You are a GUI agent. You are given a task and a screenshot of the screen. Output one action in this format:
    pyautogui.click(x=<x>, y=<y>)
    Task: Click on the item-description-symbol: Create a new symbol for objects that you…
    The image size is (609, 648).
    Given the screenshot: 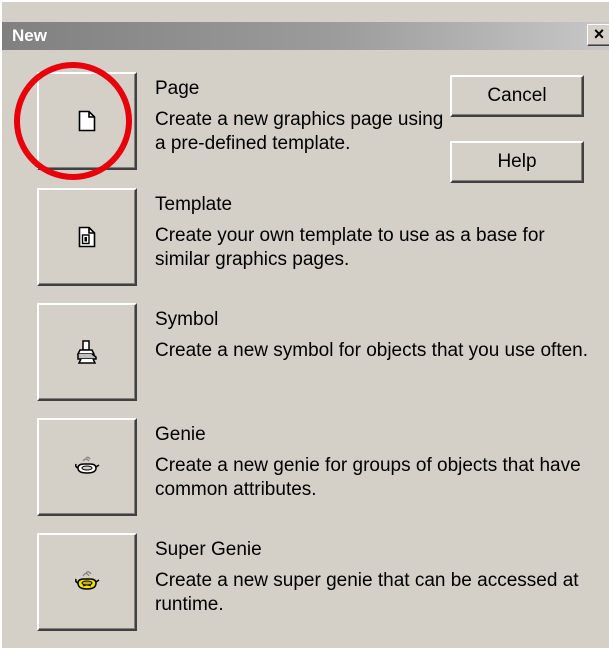 What is the action you would take?
    pyautogui.click(x=372, y=350)
    